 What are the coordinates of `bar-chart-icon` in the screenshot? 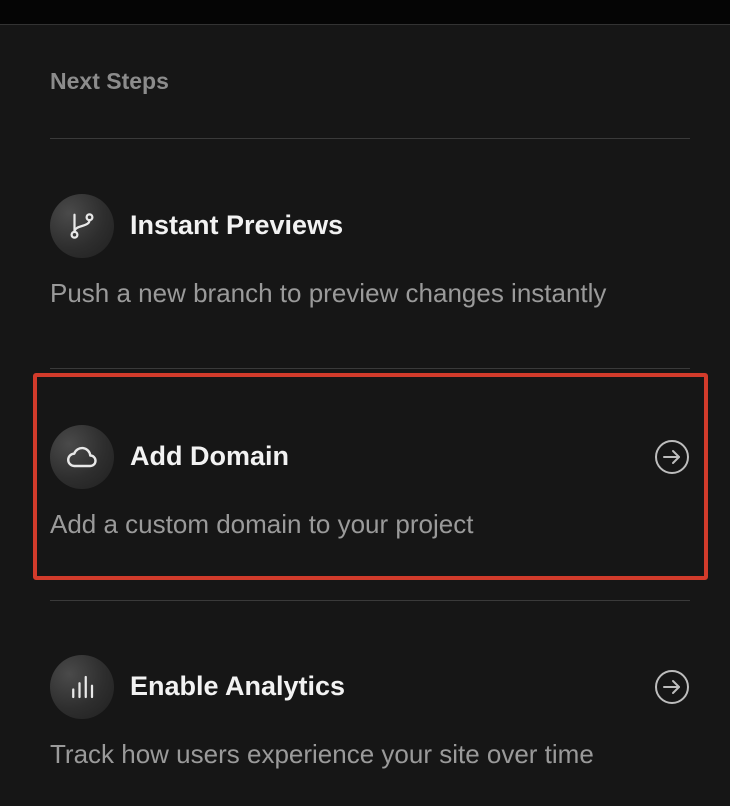 It's located at (82, 687).